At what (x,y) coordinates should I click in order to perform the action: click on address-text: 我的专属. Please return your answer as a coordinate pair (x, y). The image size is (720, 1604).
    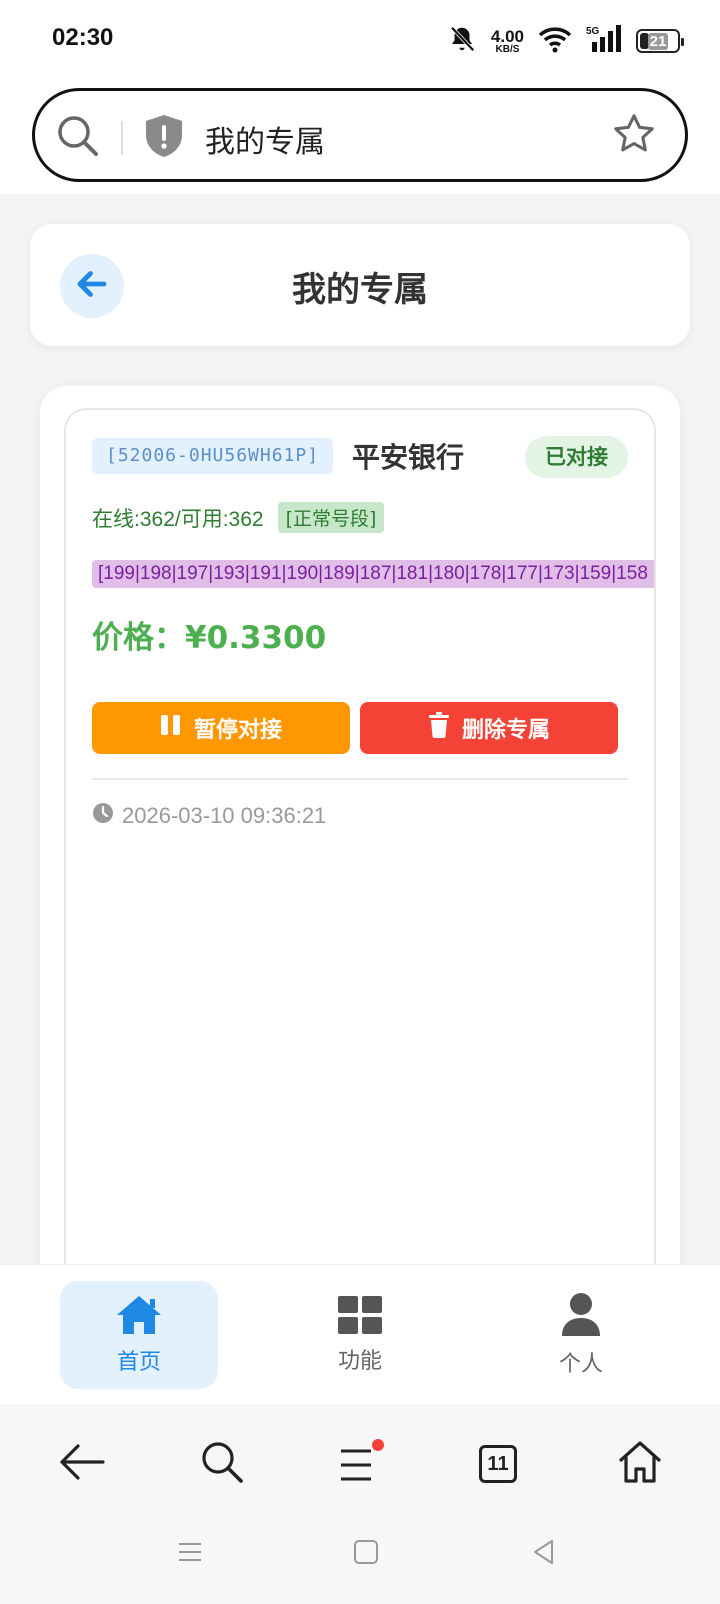
    Looking at the image, I should click on (265, 139).